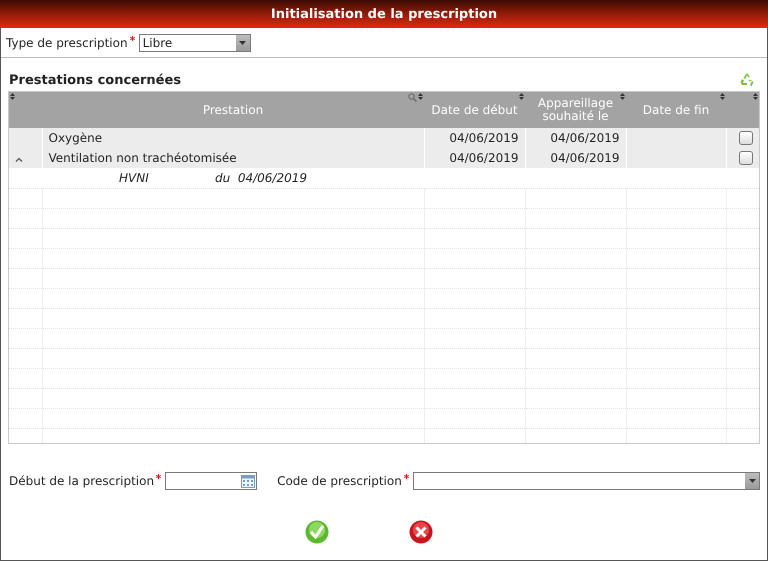  What do you see at coordinates (19, 159) in the screenshot?
I see `caret-icon` at bounding box center [19, 159].